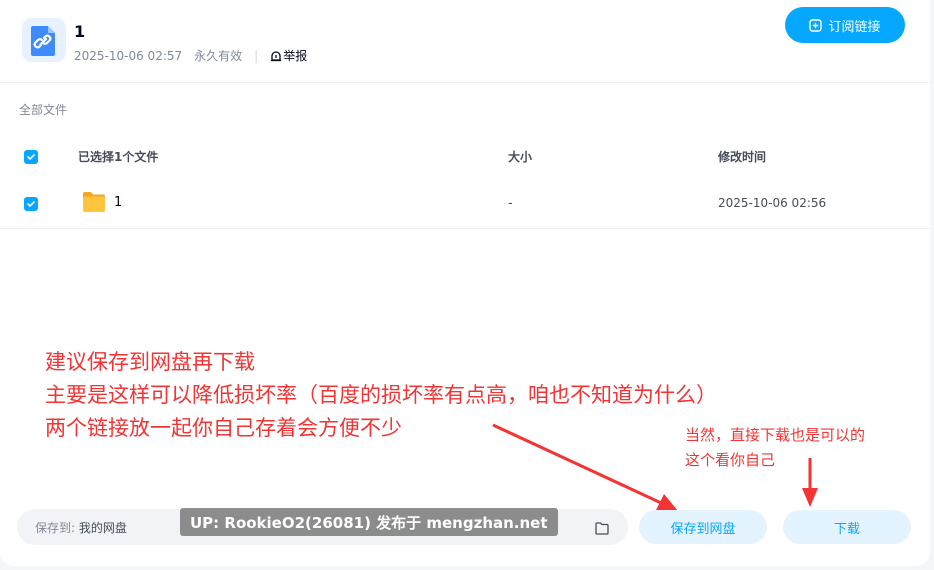 This screenshot has height=570, width=934. What do you see at coordinates (465, 82) in the screenshot?
I see `header-divider` at bounding box center [465, 82].